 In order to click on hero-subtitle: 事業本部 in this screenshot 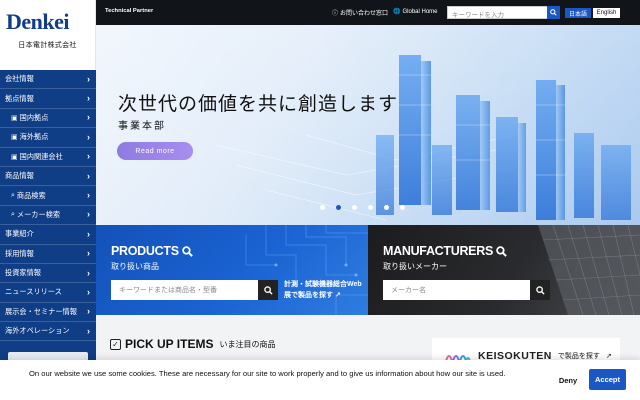, I will do `click(142, 126)`.